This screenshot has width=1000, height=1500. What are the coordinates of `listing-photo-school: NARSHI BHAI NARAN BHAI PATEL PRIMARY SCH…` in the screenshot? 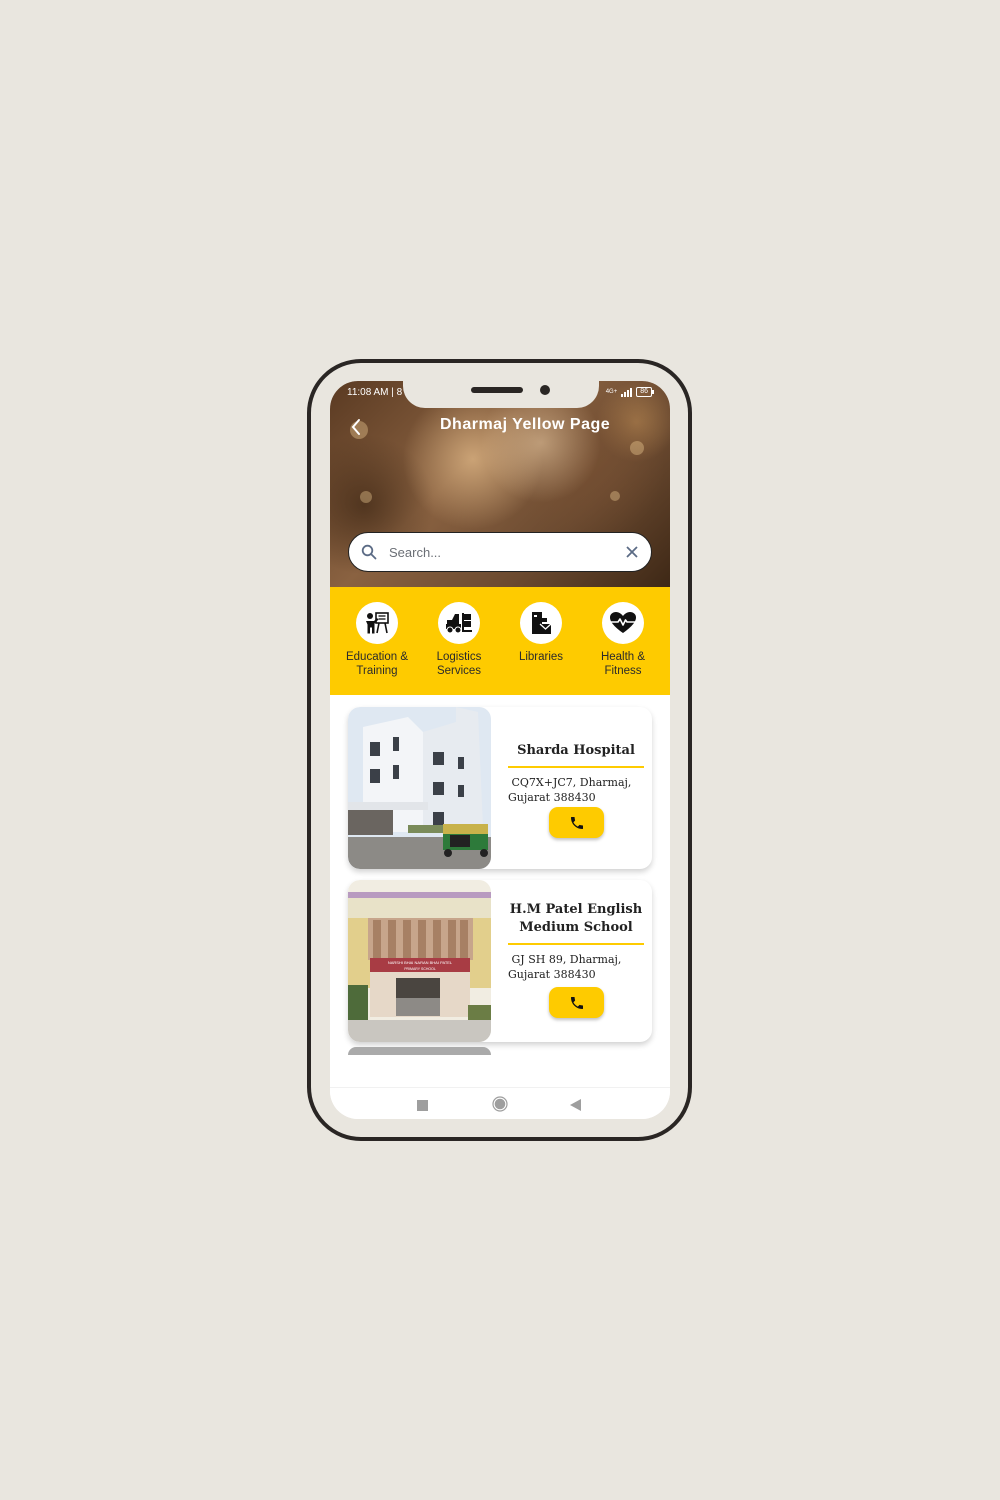 It's located at (419, 961).